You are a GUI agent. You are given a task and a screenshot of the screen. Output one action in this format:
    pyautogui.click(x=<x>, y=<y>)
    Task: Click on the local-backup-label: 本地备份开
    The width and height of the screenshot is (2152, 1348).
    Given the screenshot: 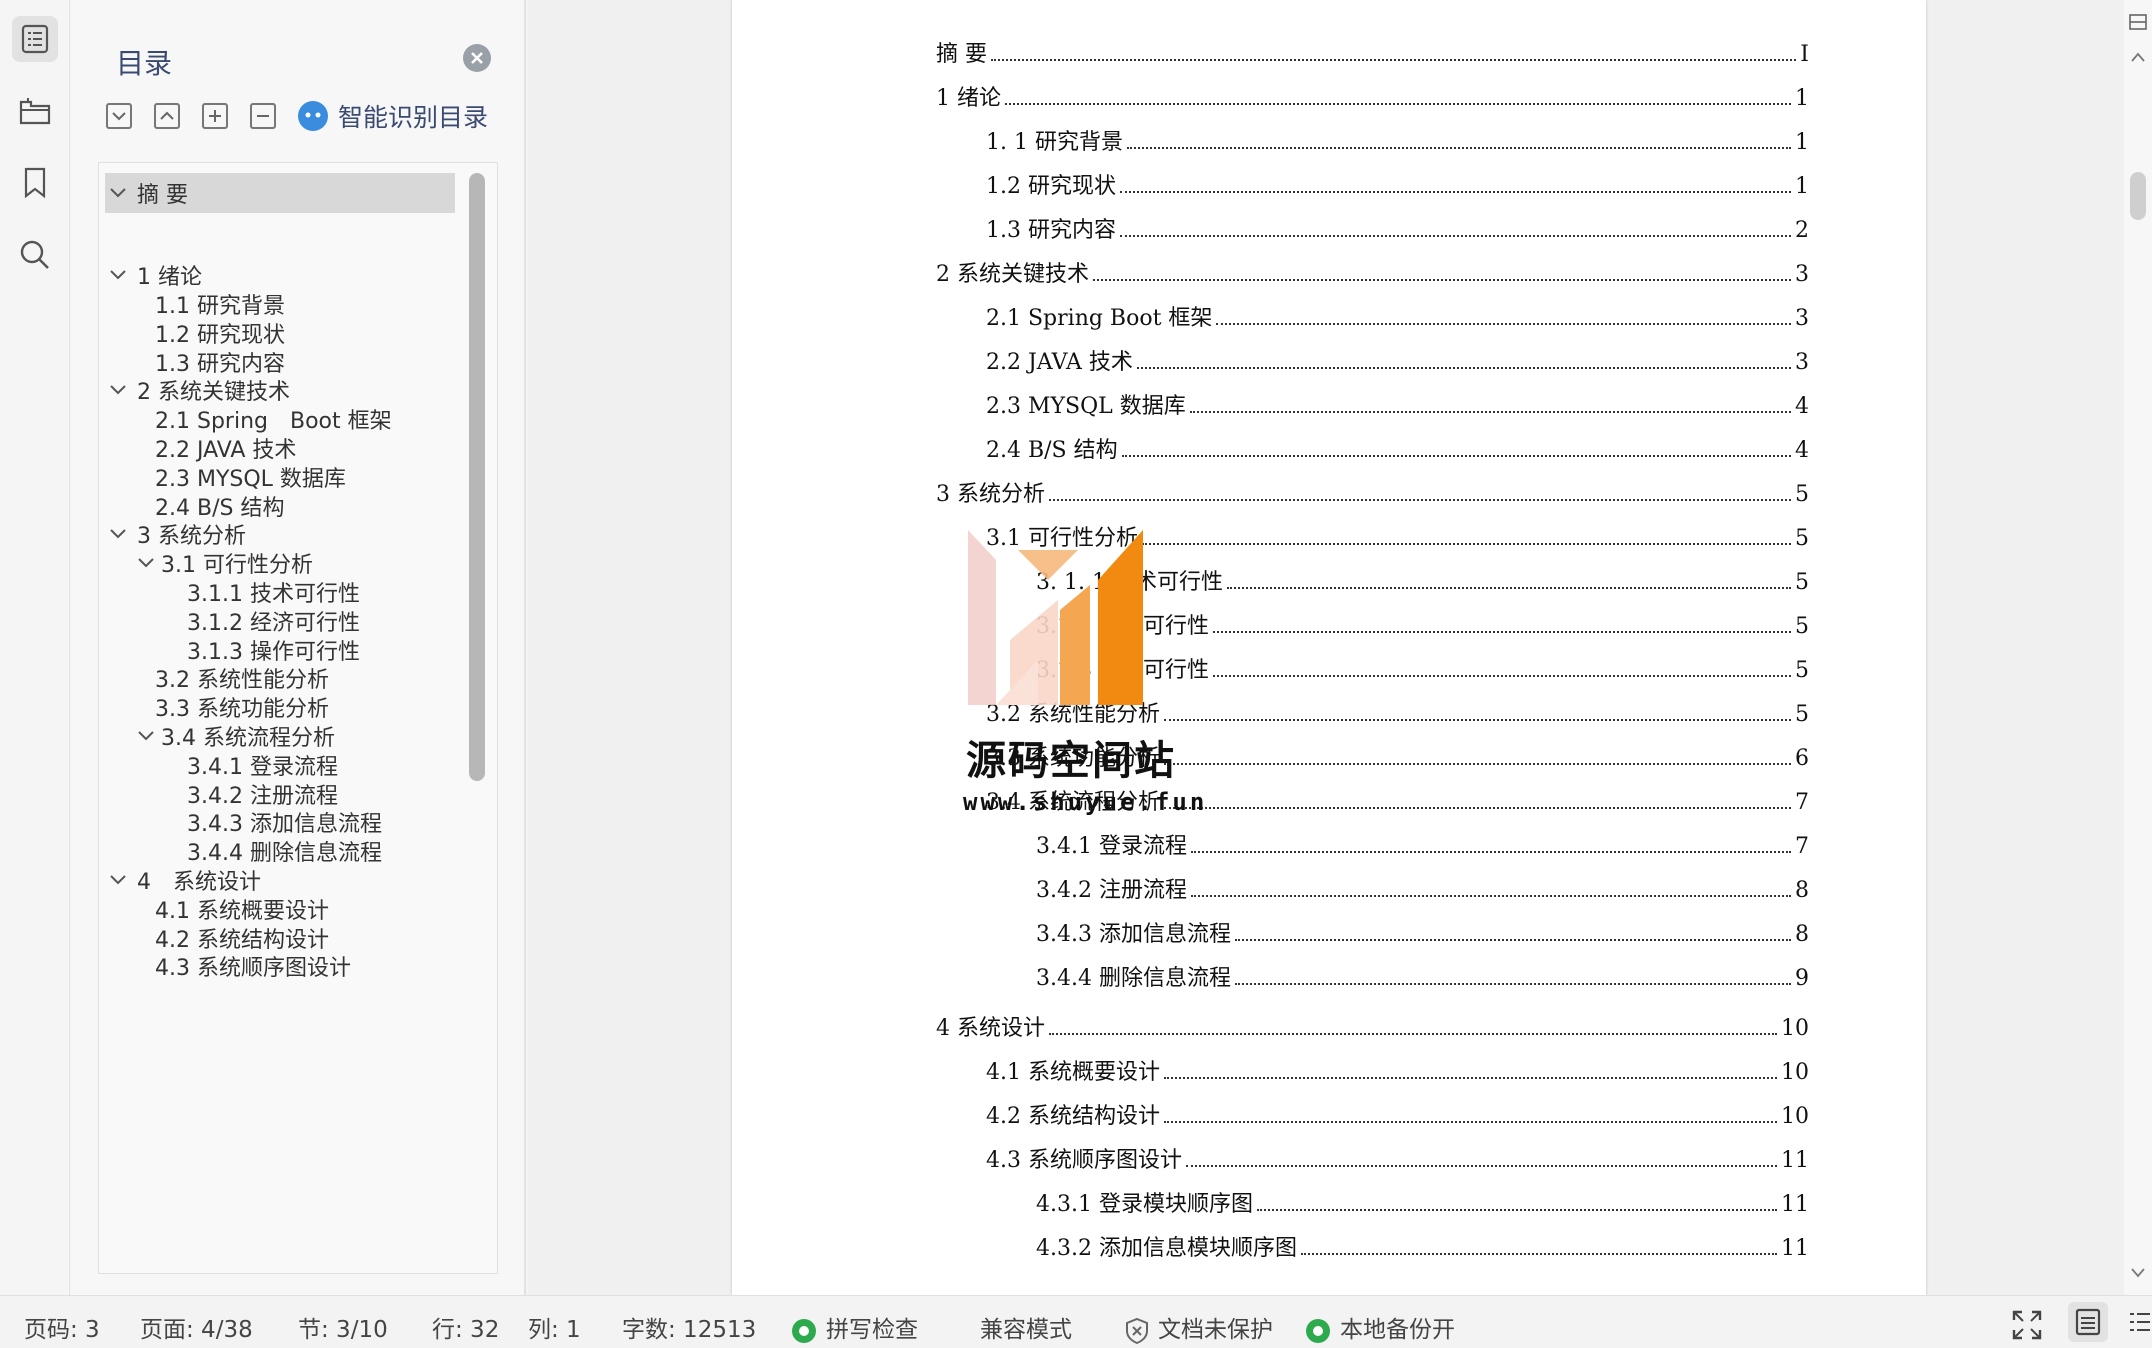 What is the action you would take?
    pyautogui.click(x=1397, y=1330)
    